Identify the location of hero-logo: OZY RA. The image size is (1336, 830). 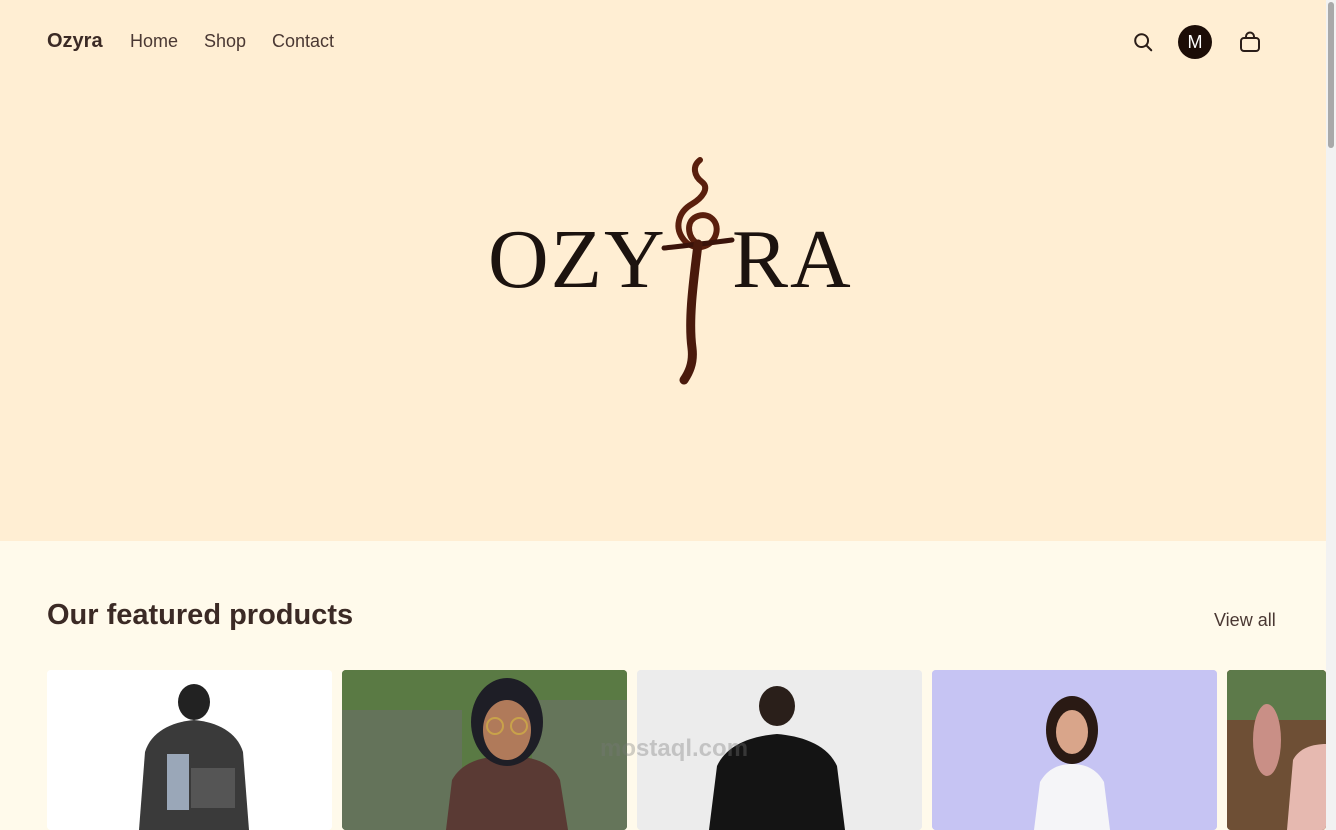
(676, 268).